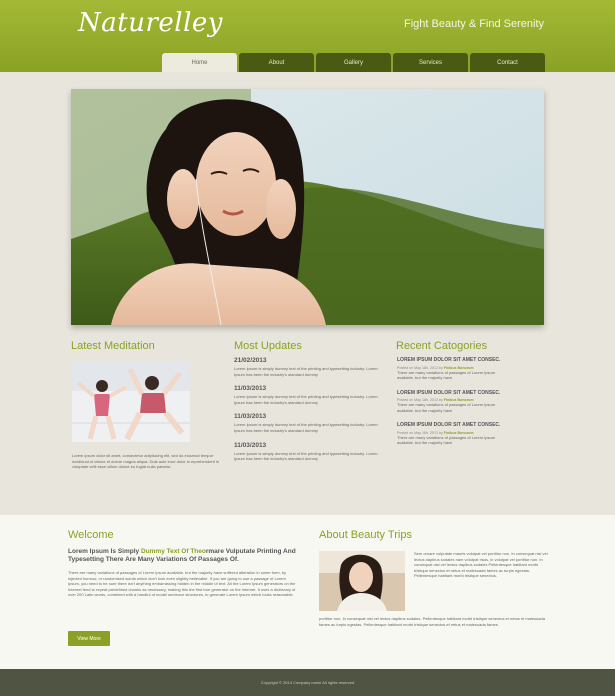  Describe the element at coordinates (474, 24) in the screenshot. I see `tagline: Fight Beauty & Find Serenity` at that location.